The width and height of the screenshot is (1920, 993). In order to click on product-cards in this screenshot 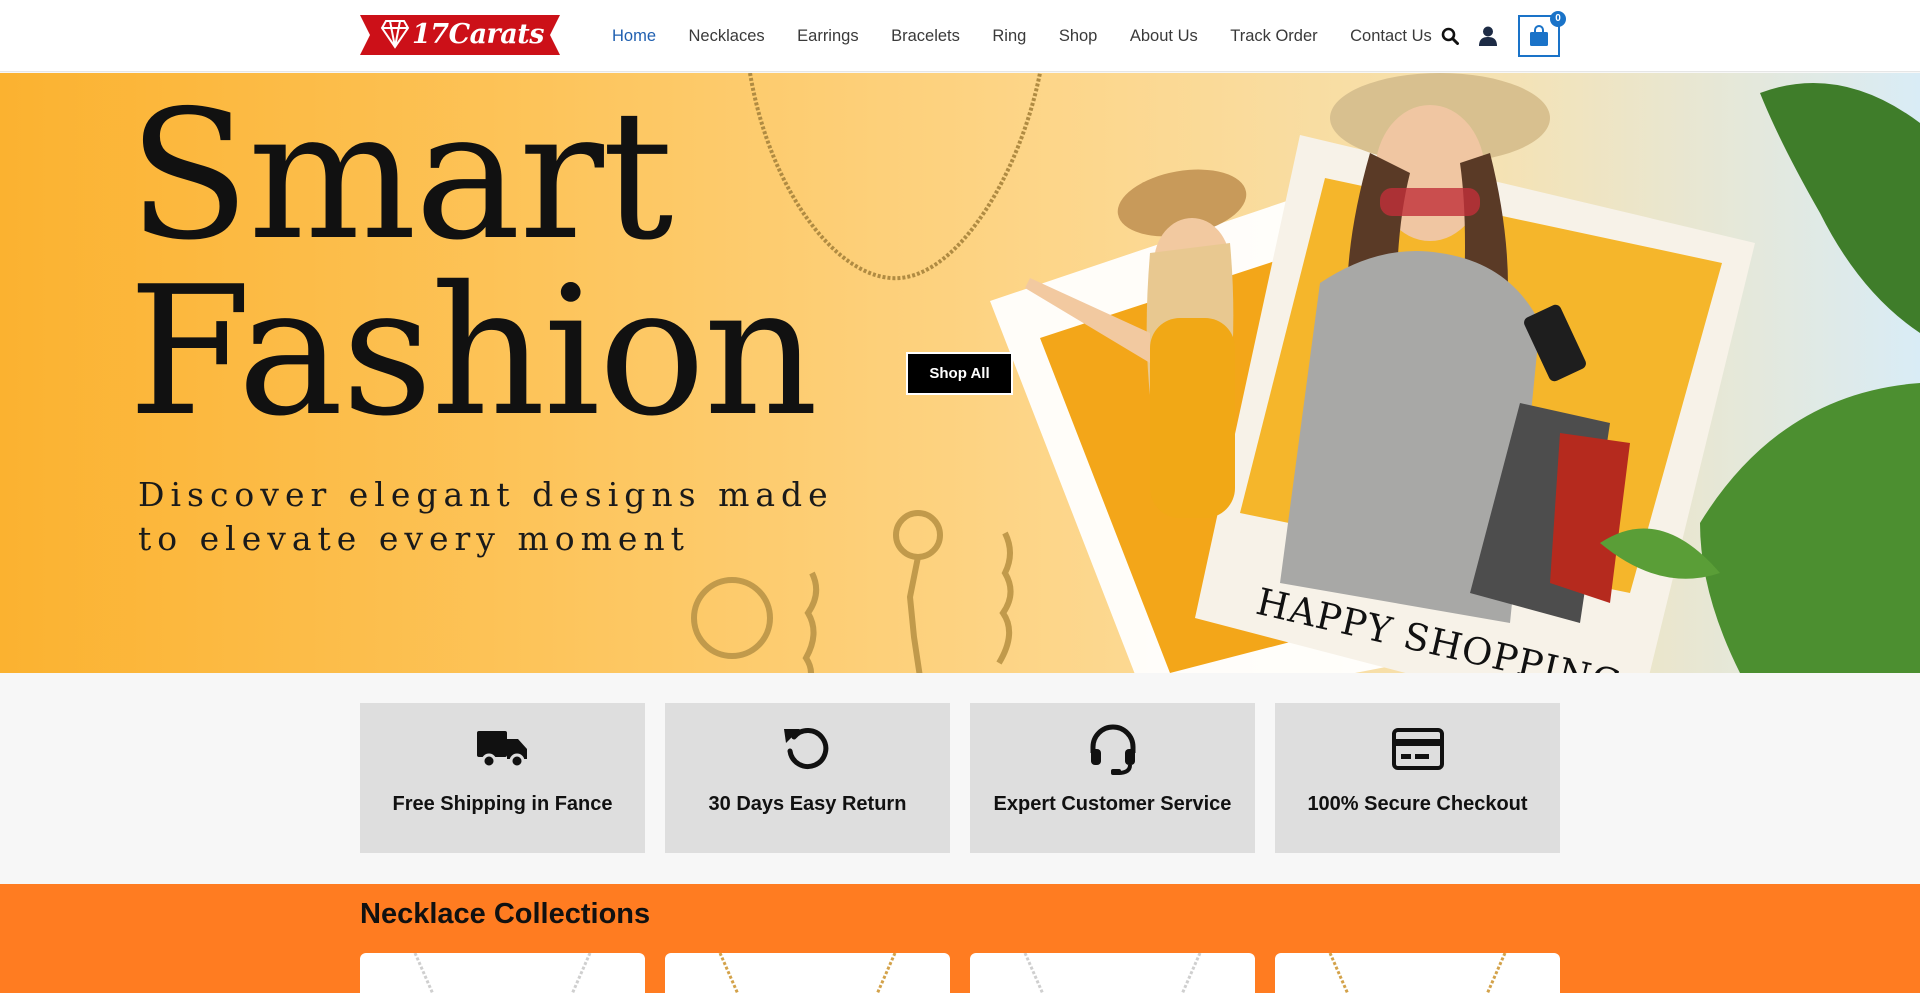, I will do `click(960, 973)`.